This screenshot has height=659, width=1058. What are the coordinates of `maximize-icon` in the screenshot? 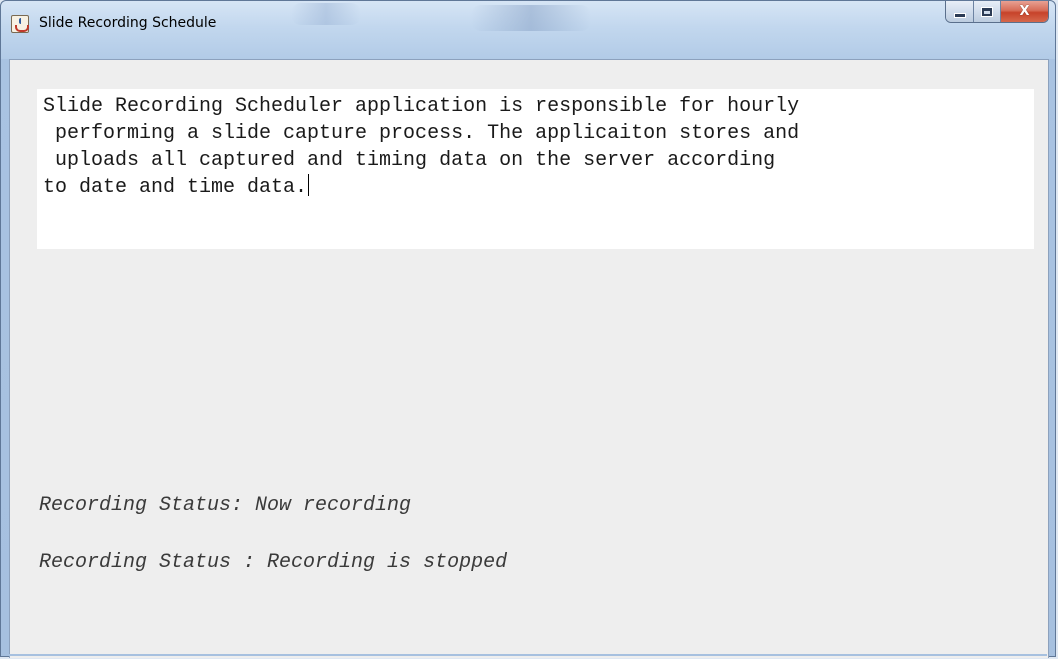 It's located at (987, 11).